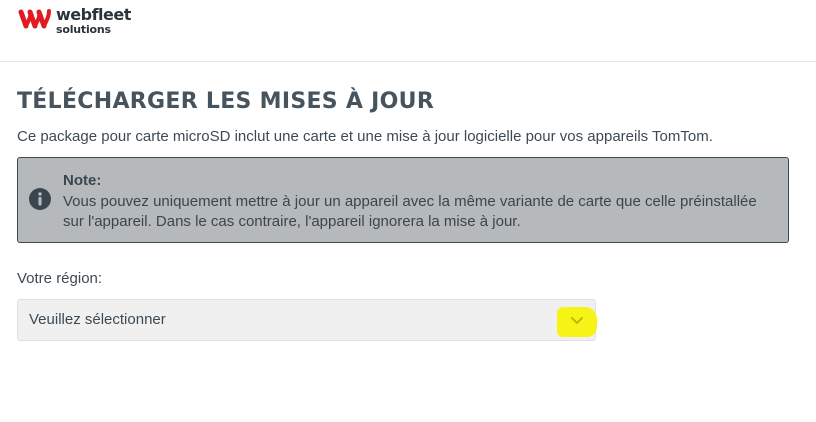  I want to click on logo-text: webfleet solutions, so click(93, 20).